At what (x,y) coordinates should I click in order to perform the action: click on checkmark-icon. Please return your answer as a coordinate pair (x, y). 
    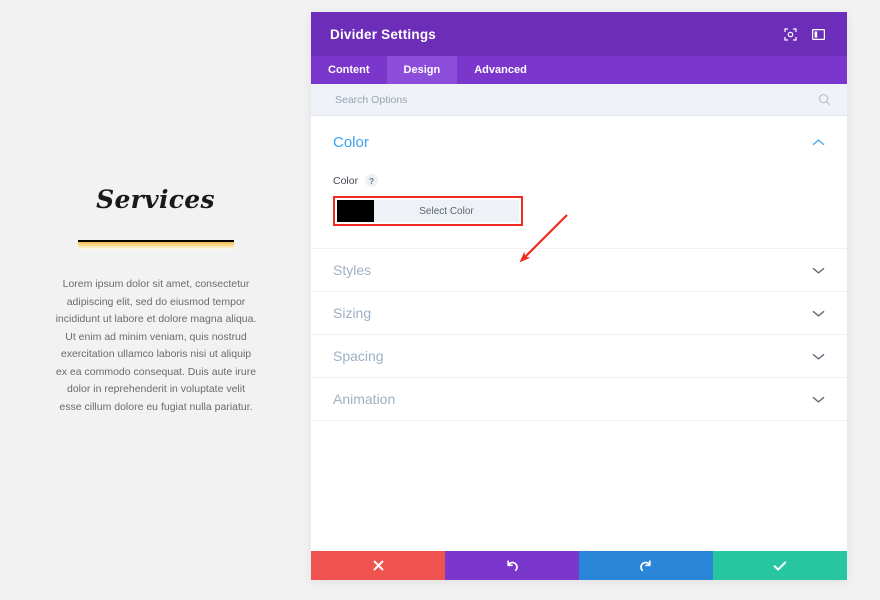
    Looking at the image, I should click on (780, 565).